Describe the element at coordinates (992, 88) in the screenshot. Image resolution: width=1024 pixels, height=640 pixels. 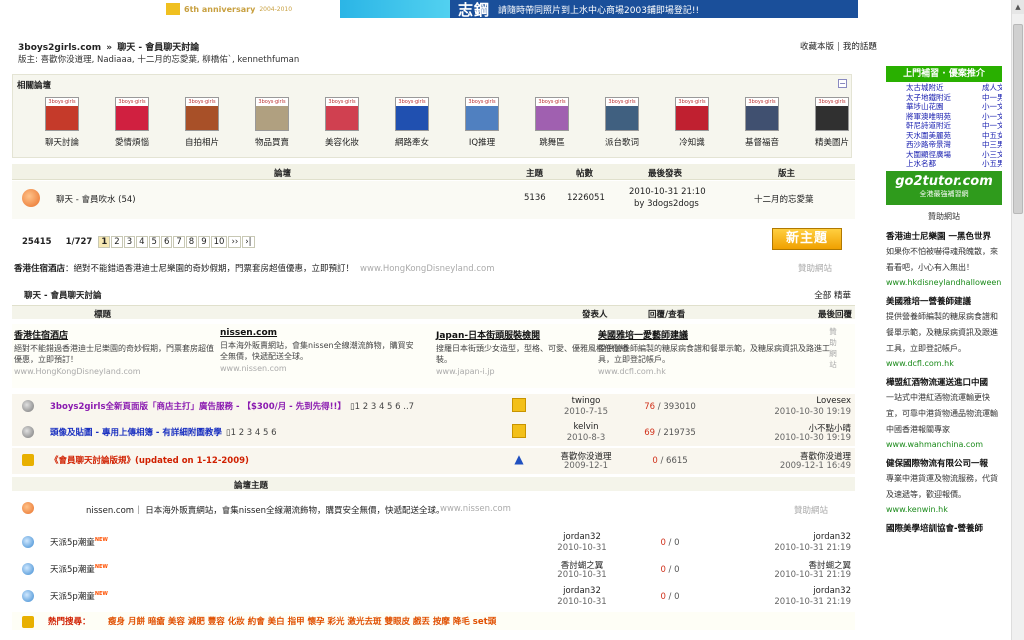
I see `tutor-level-link: 成人文` at that location.